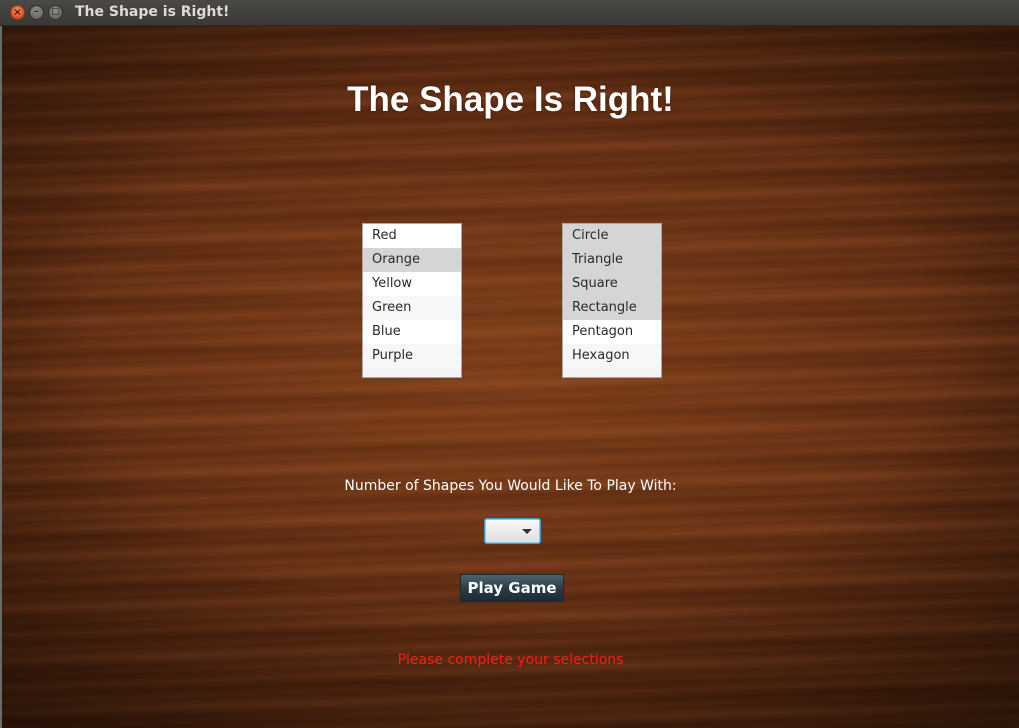  Describe the element at coordinates (17, 12) in the screenshot. I see `close-icon: ×` at that location.